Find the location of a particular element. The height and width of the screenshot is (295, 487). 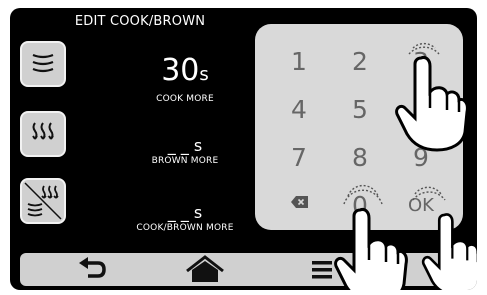

cook-waves-icon is located at coordinates (43, 63).